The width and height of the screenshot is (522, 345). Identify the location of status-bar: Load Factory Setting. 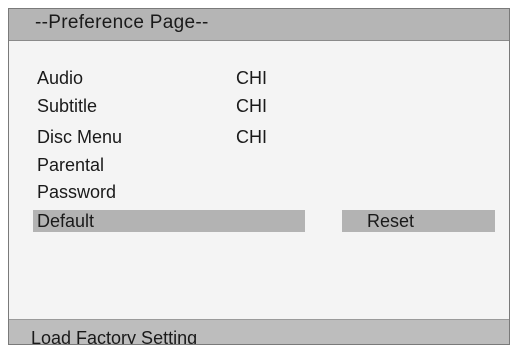
(259, 332).